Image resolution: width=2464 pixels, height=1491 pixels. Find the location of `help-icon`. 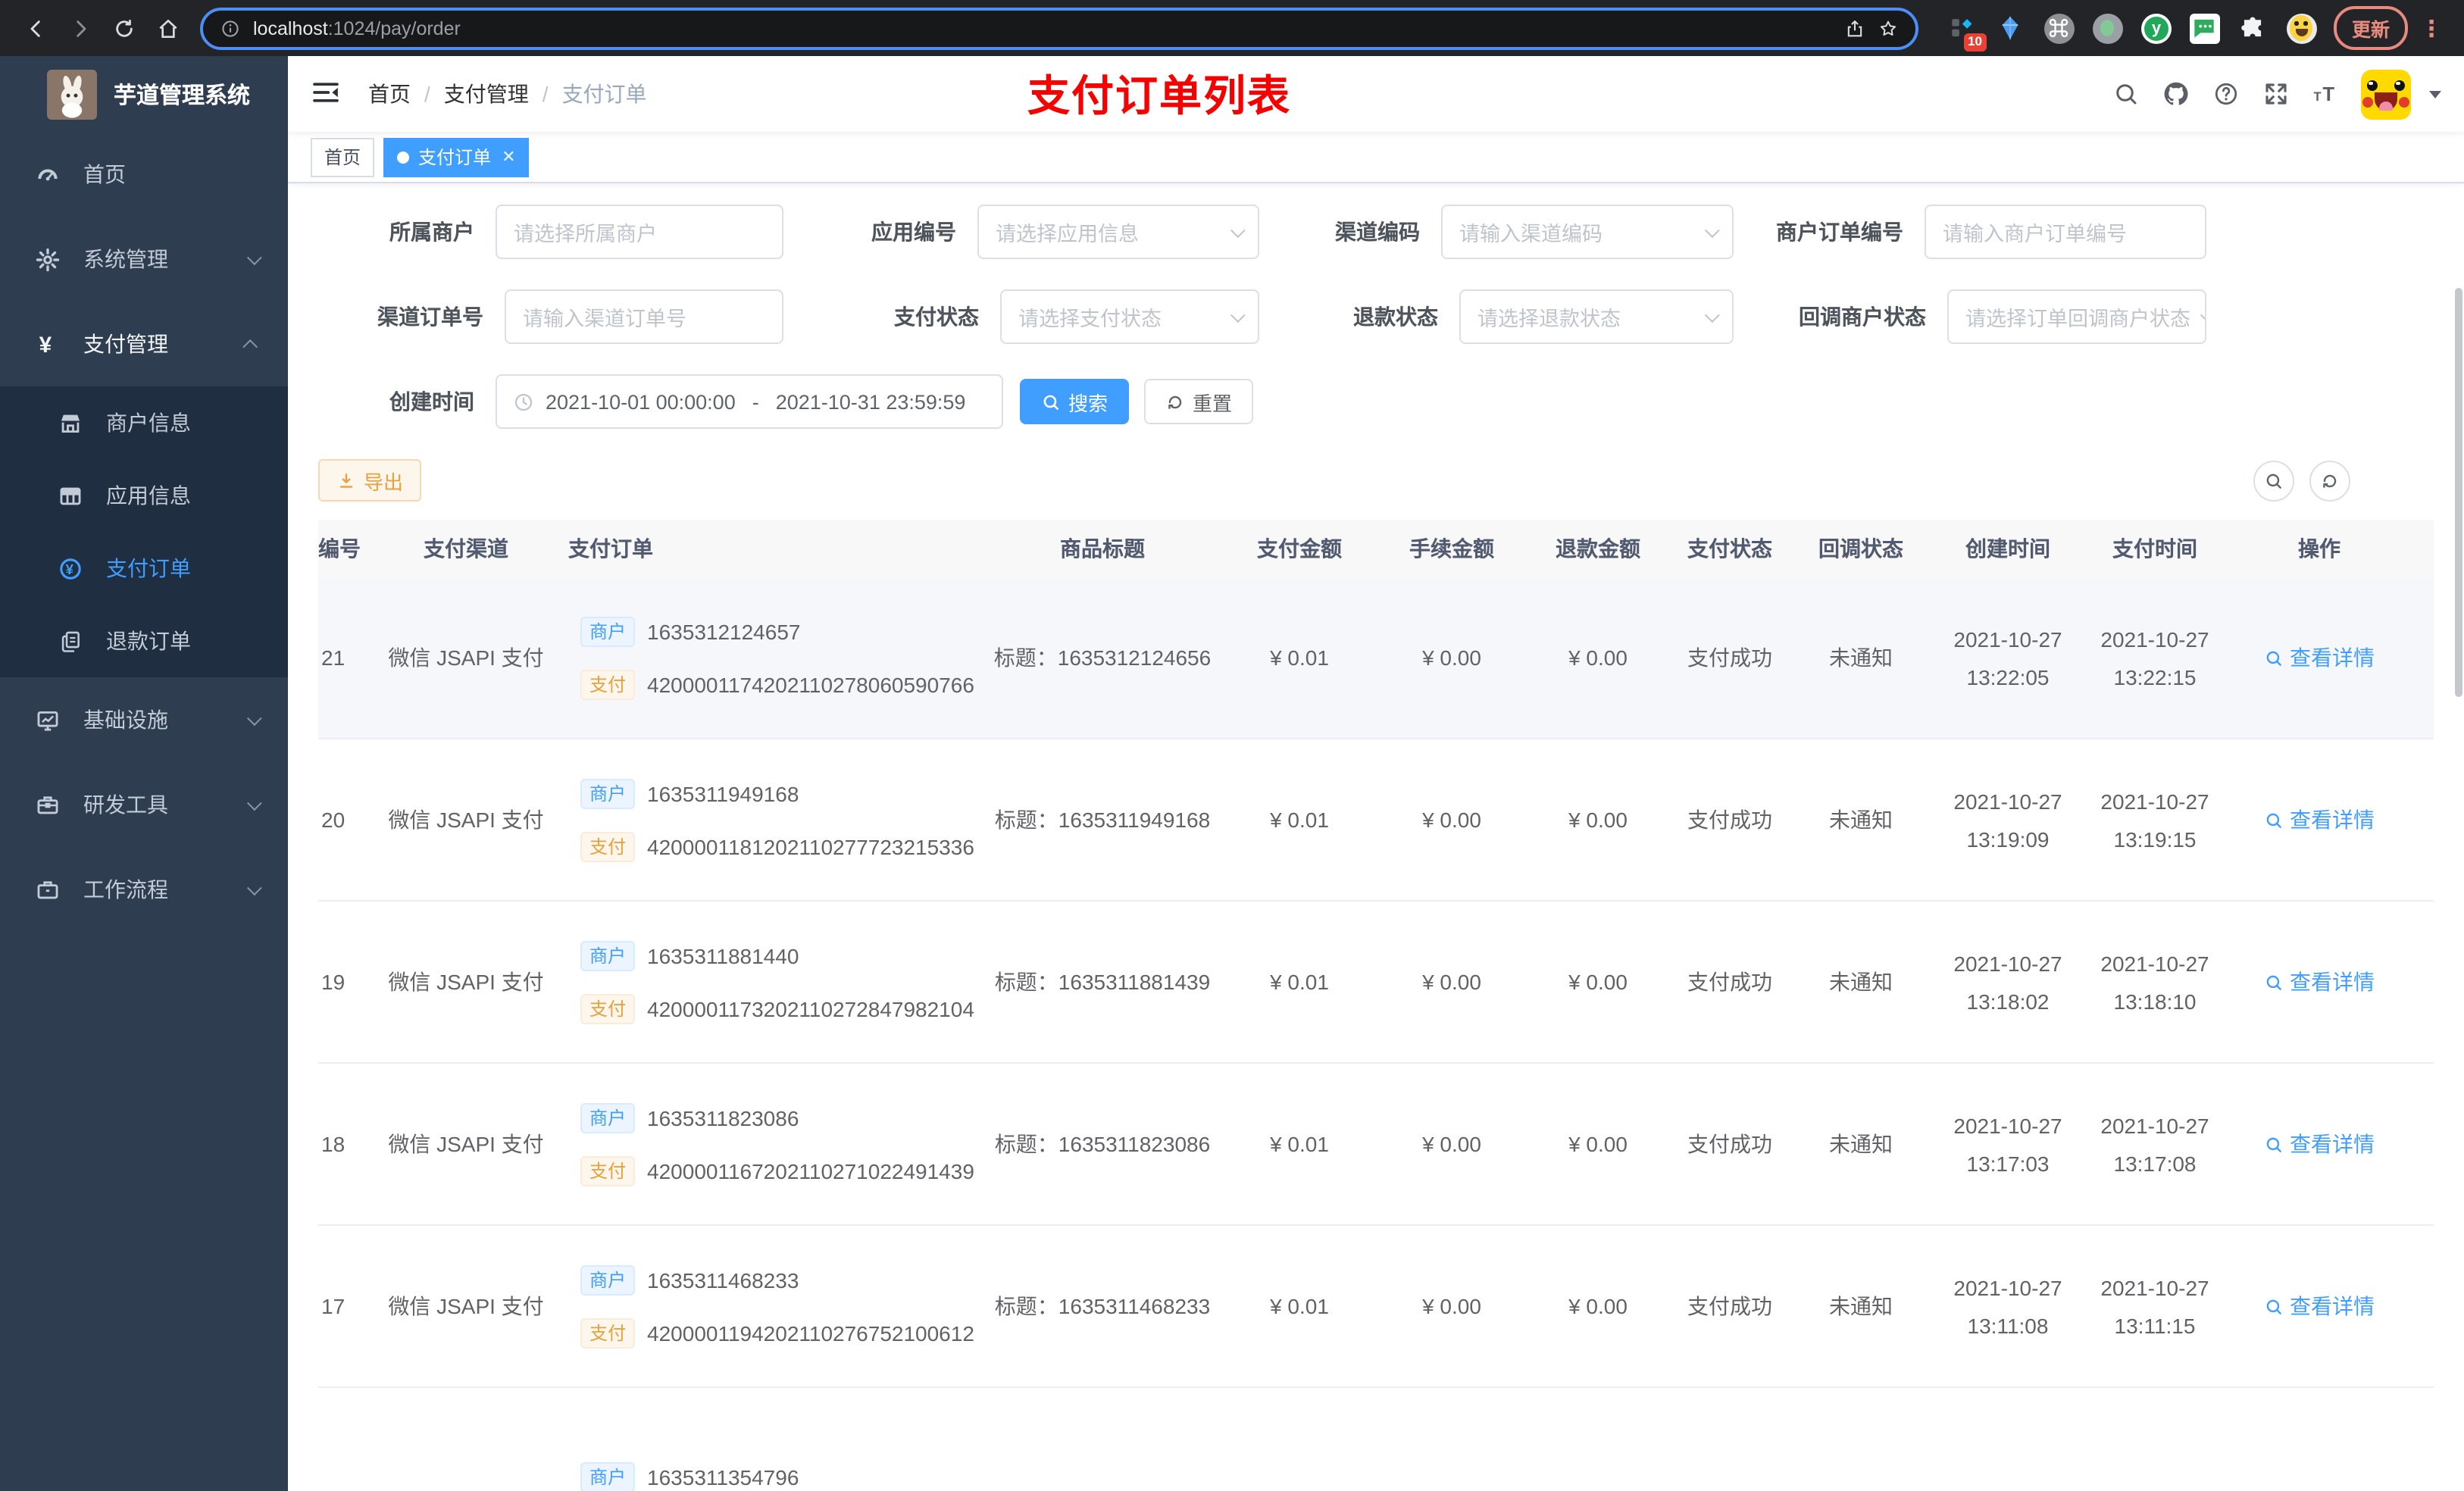

help-icon is located at coordinates (2225, 94).